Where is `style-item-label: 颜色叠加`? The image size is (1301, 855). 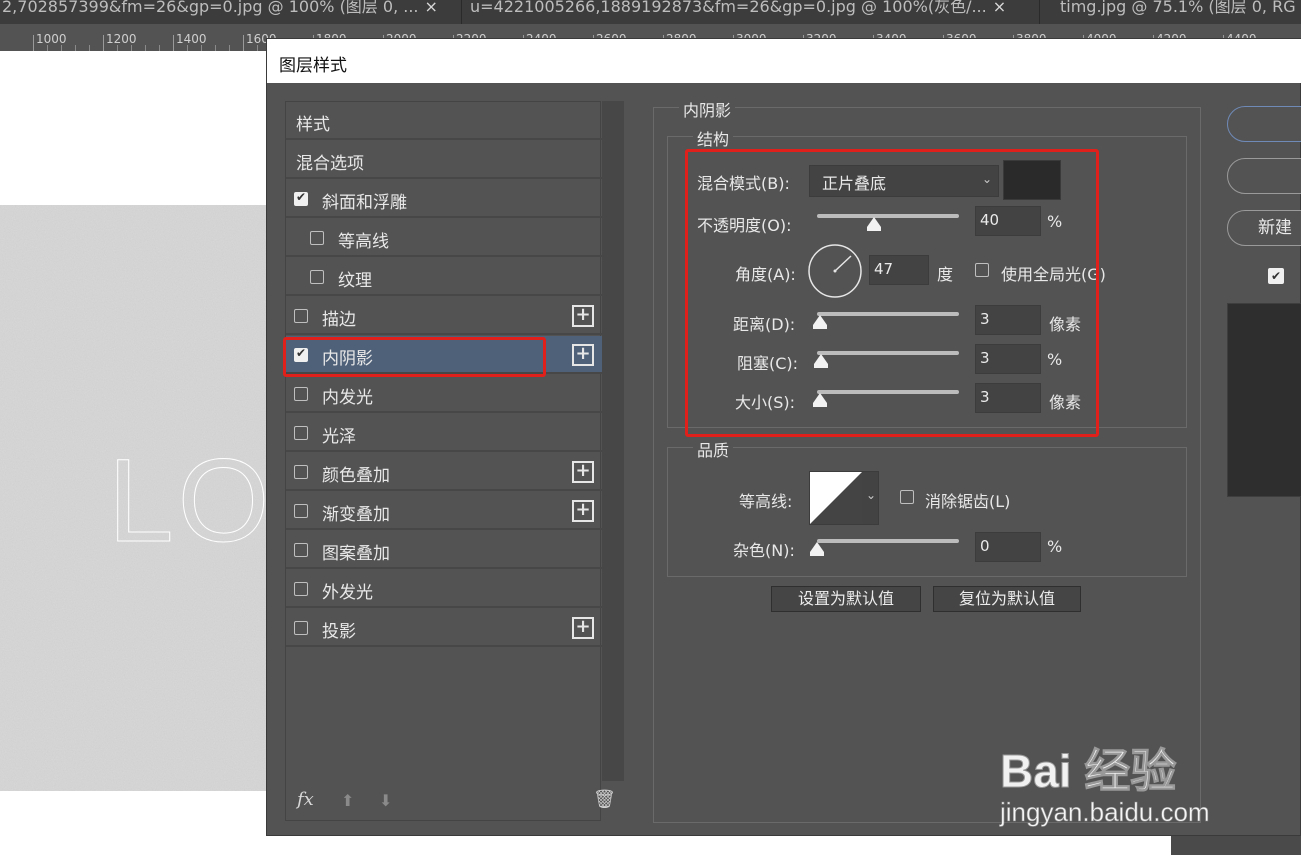
style-item-label: 颜色叠加 is located at coordinates (356, 476).